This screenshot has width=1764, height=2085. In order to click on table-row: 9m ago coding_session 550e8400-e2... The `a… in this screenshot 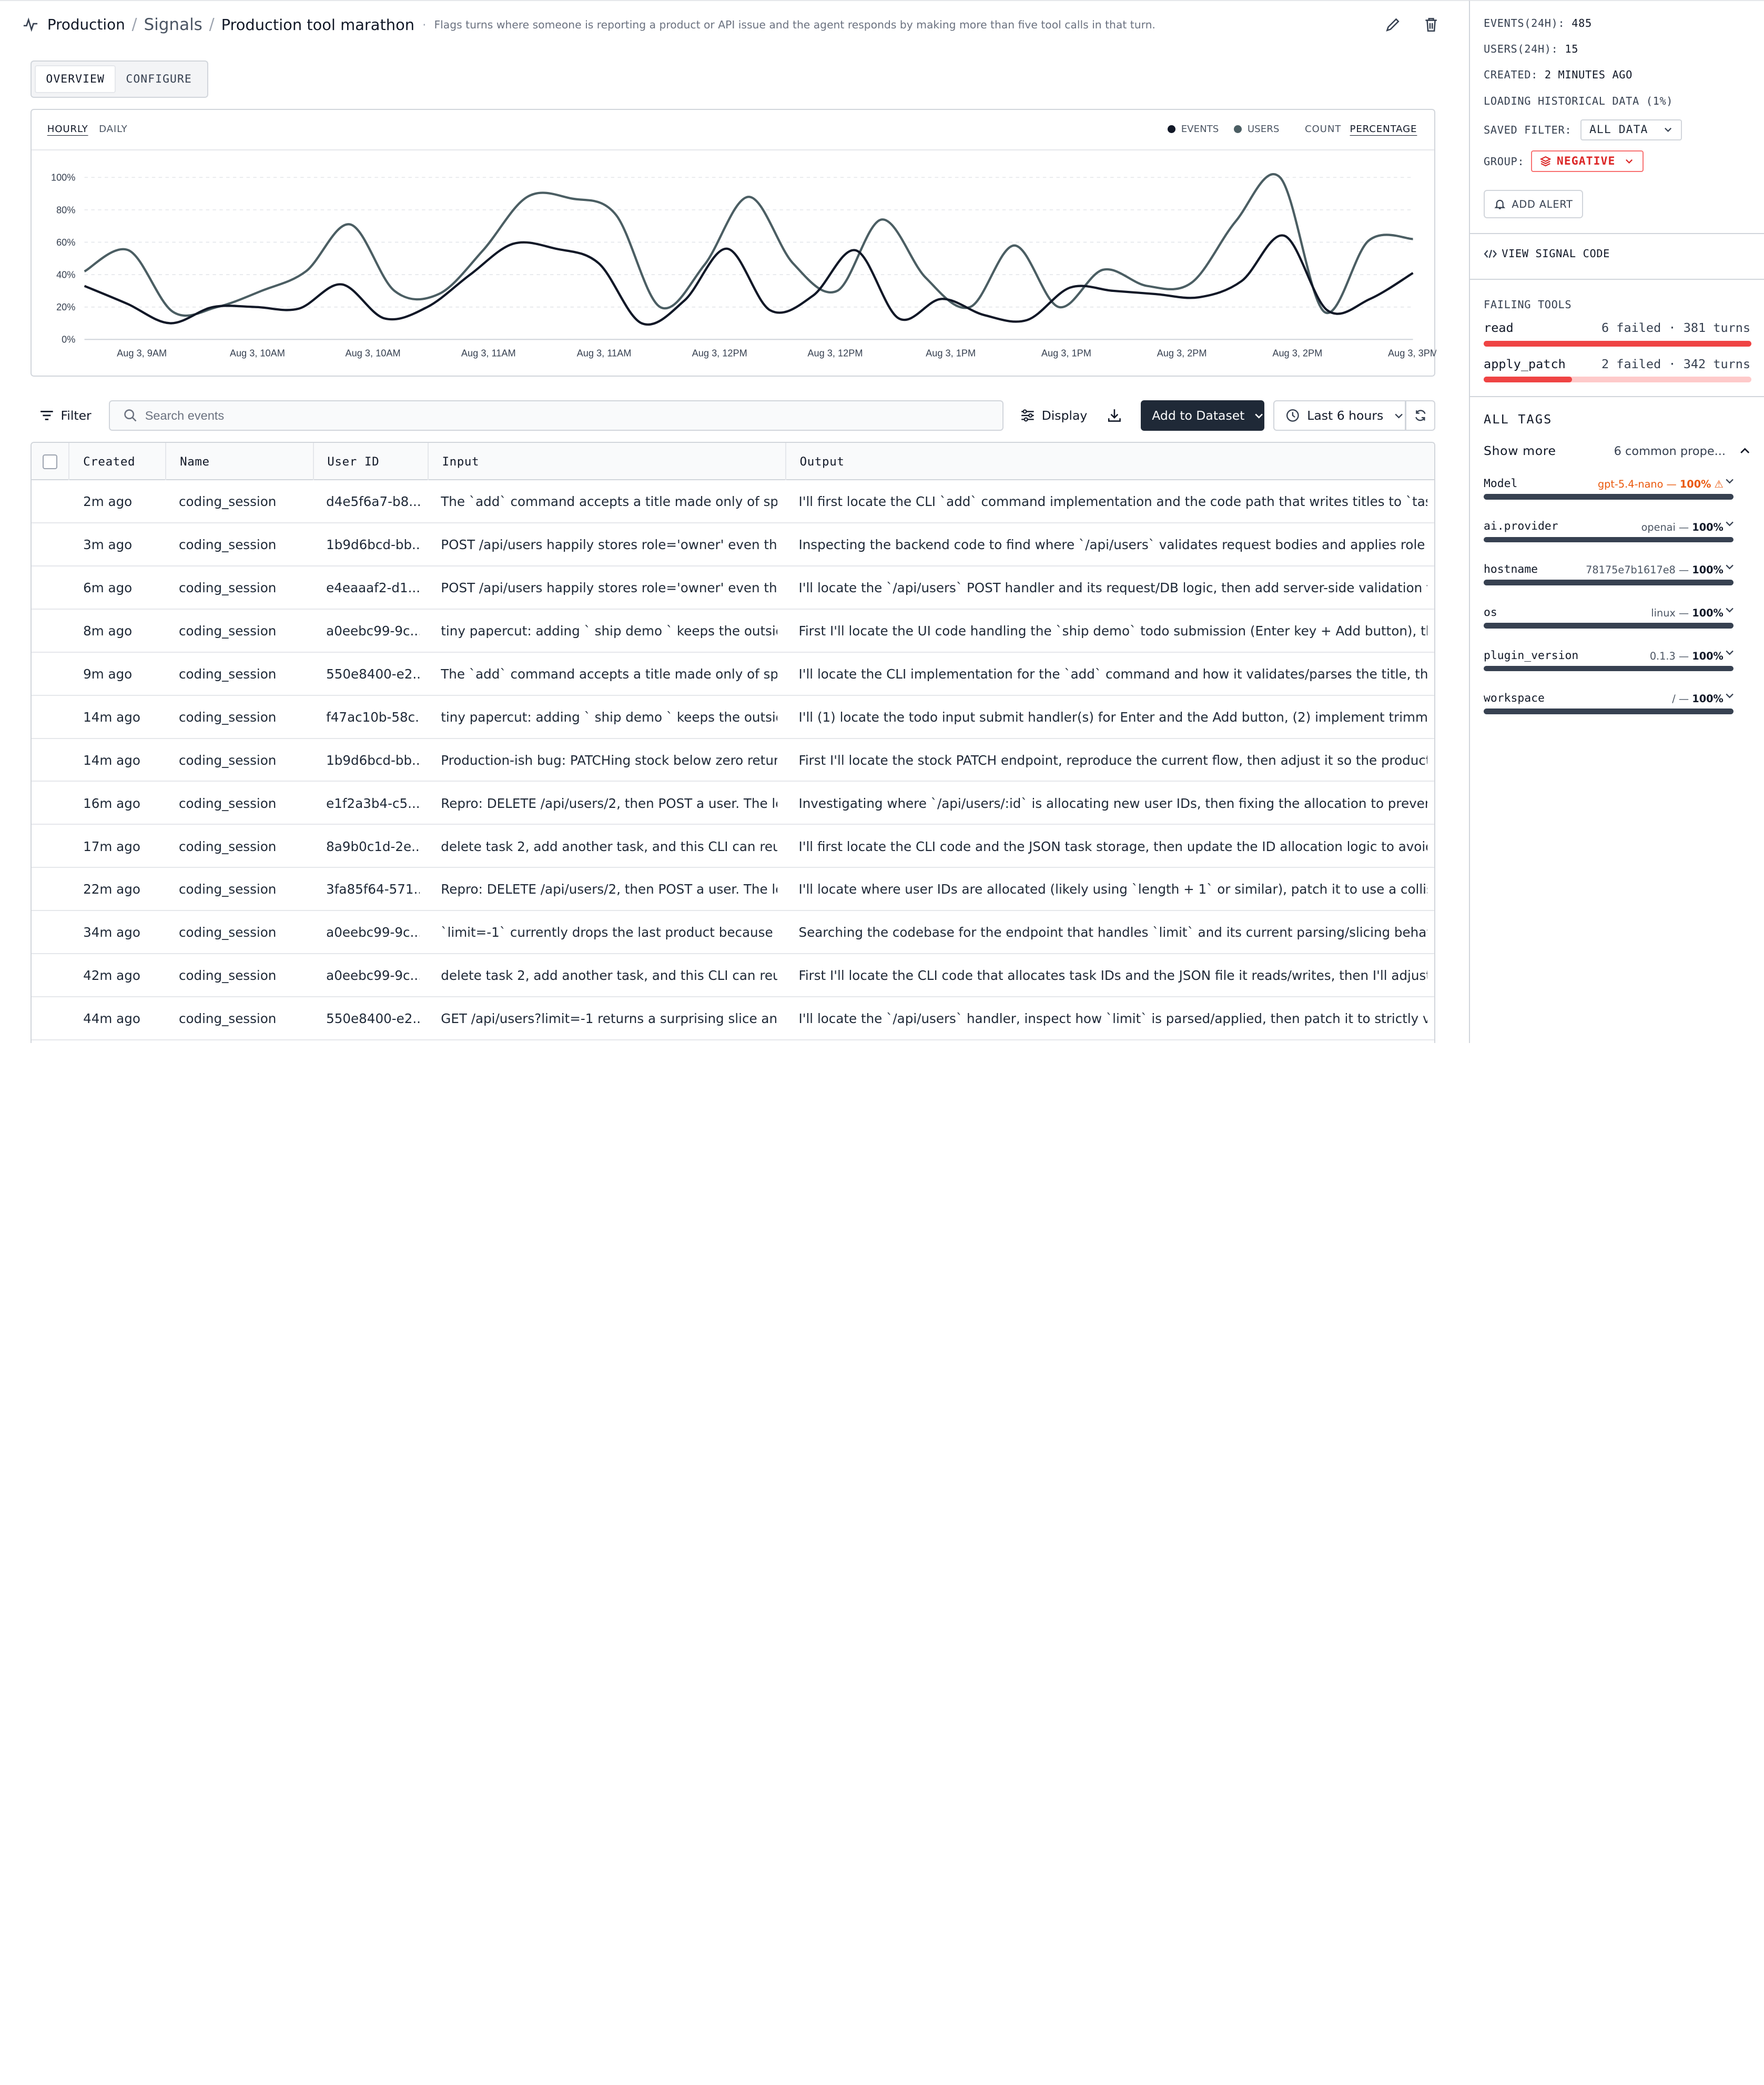, I will do `click(733, 674)`.